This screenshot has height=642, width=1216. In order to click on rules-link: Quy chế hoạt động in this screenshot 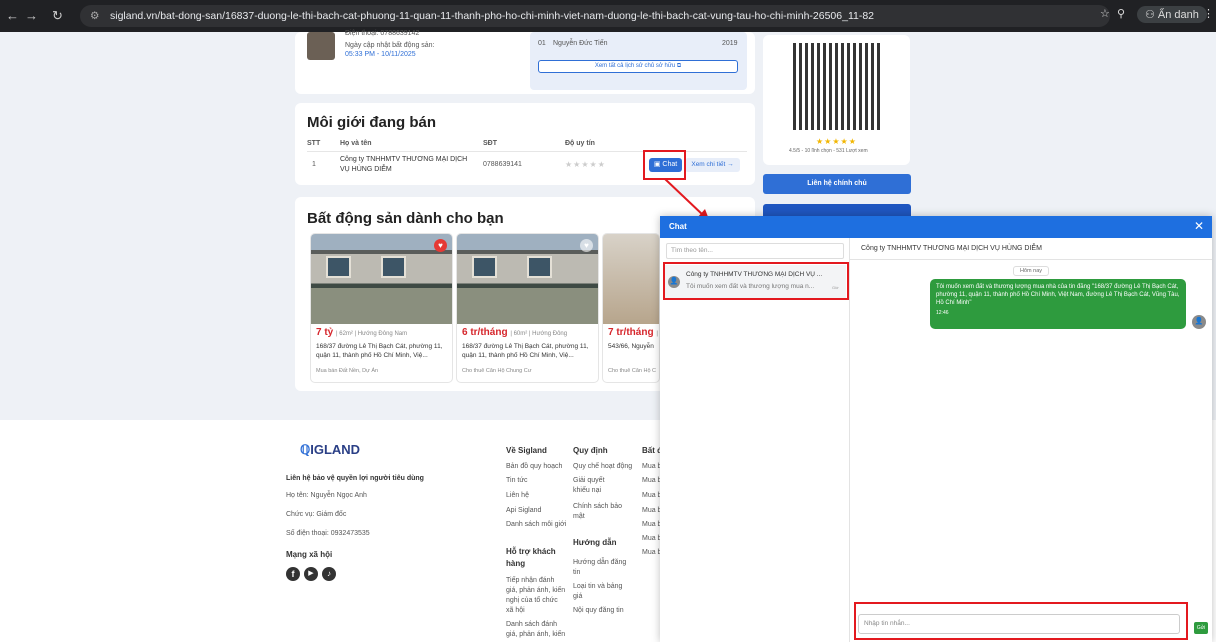, I will do `click(602, 467)`.